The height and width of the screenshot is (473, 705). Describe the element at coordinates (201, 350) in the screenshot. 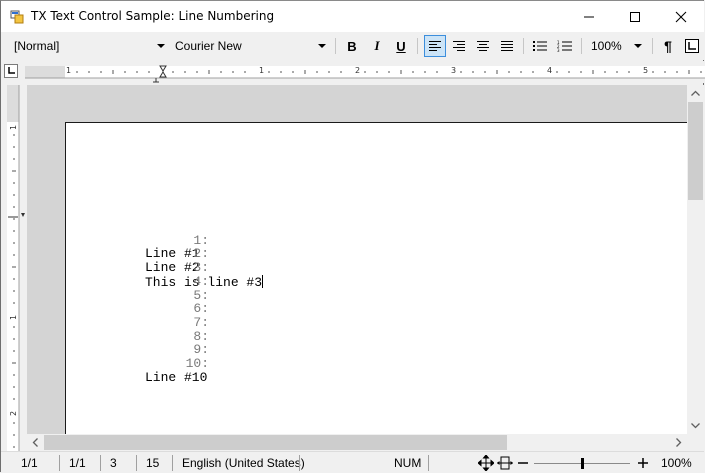

I see `line-number: 9:` at that location.